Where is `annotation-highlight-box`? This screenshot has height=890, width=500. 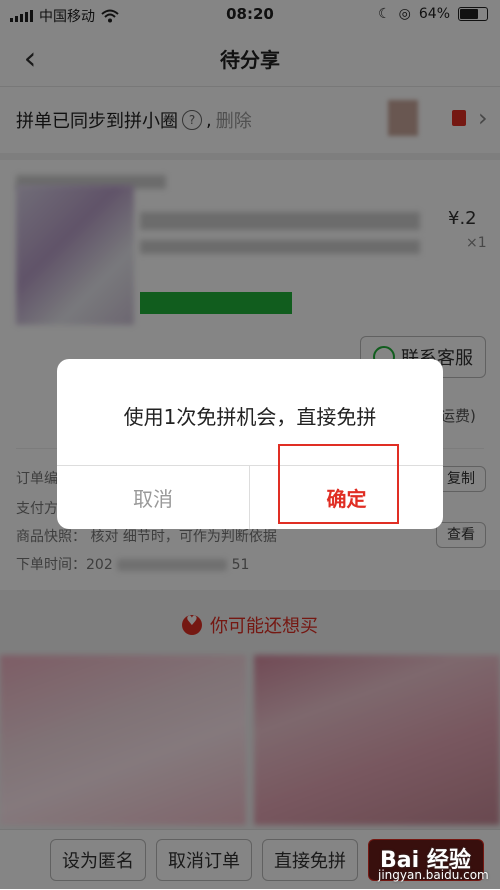
annotation-highlight-box is located at coordinates (338, 484).